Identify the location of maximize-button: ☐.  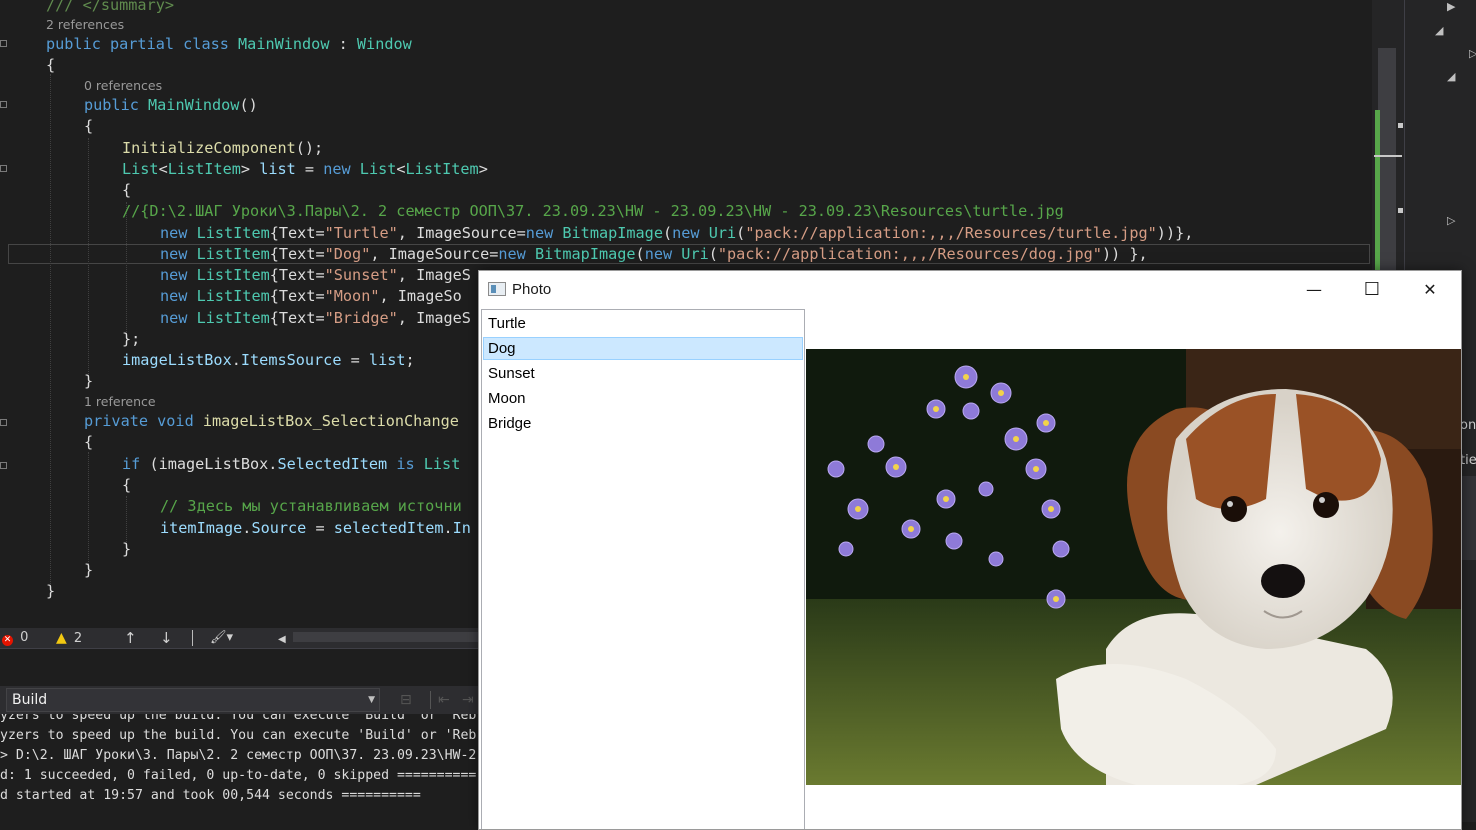
(1372, 290).